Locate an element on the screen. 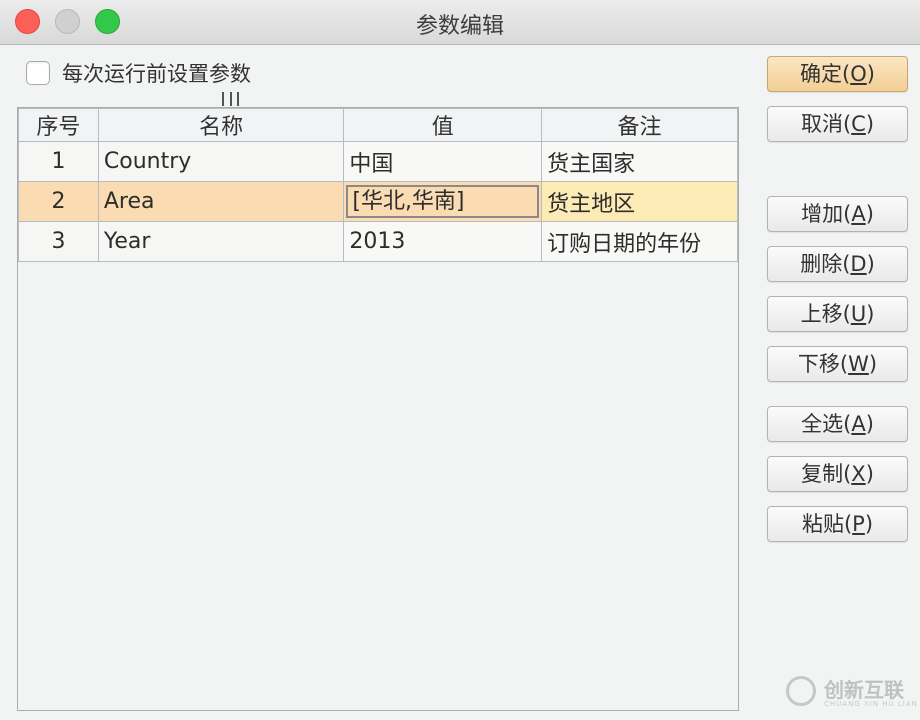  column-header-value: 值 is located at coordinates (443, 125).